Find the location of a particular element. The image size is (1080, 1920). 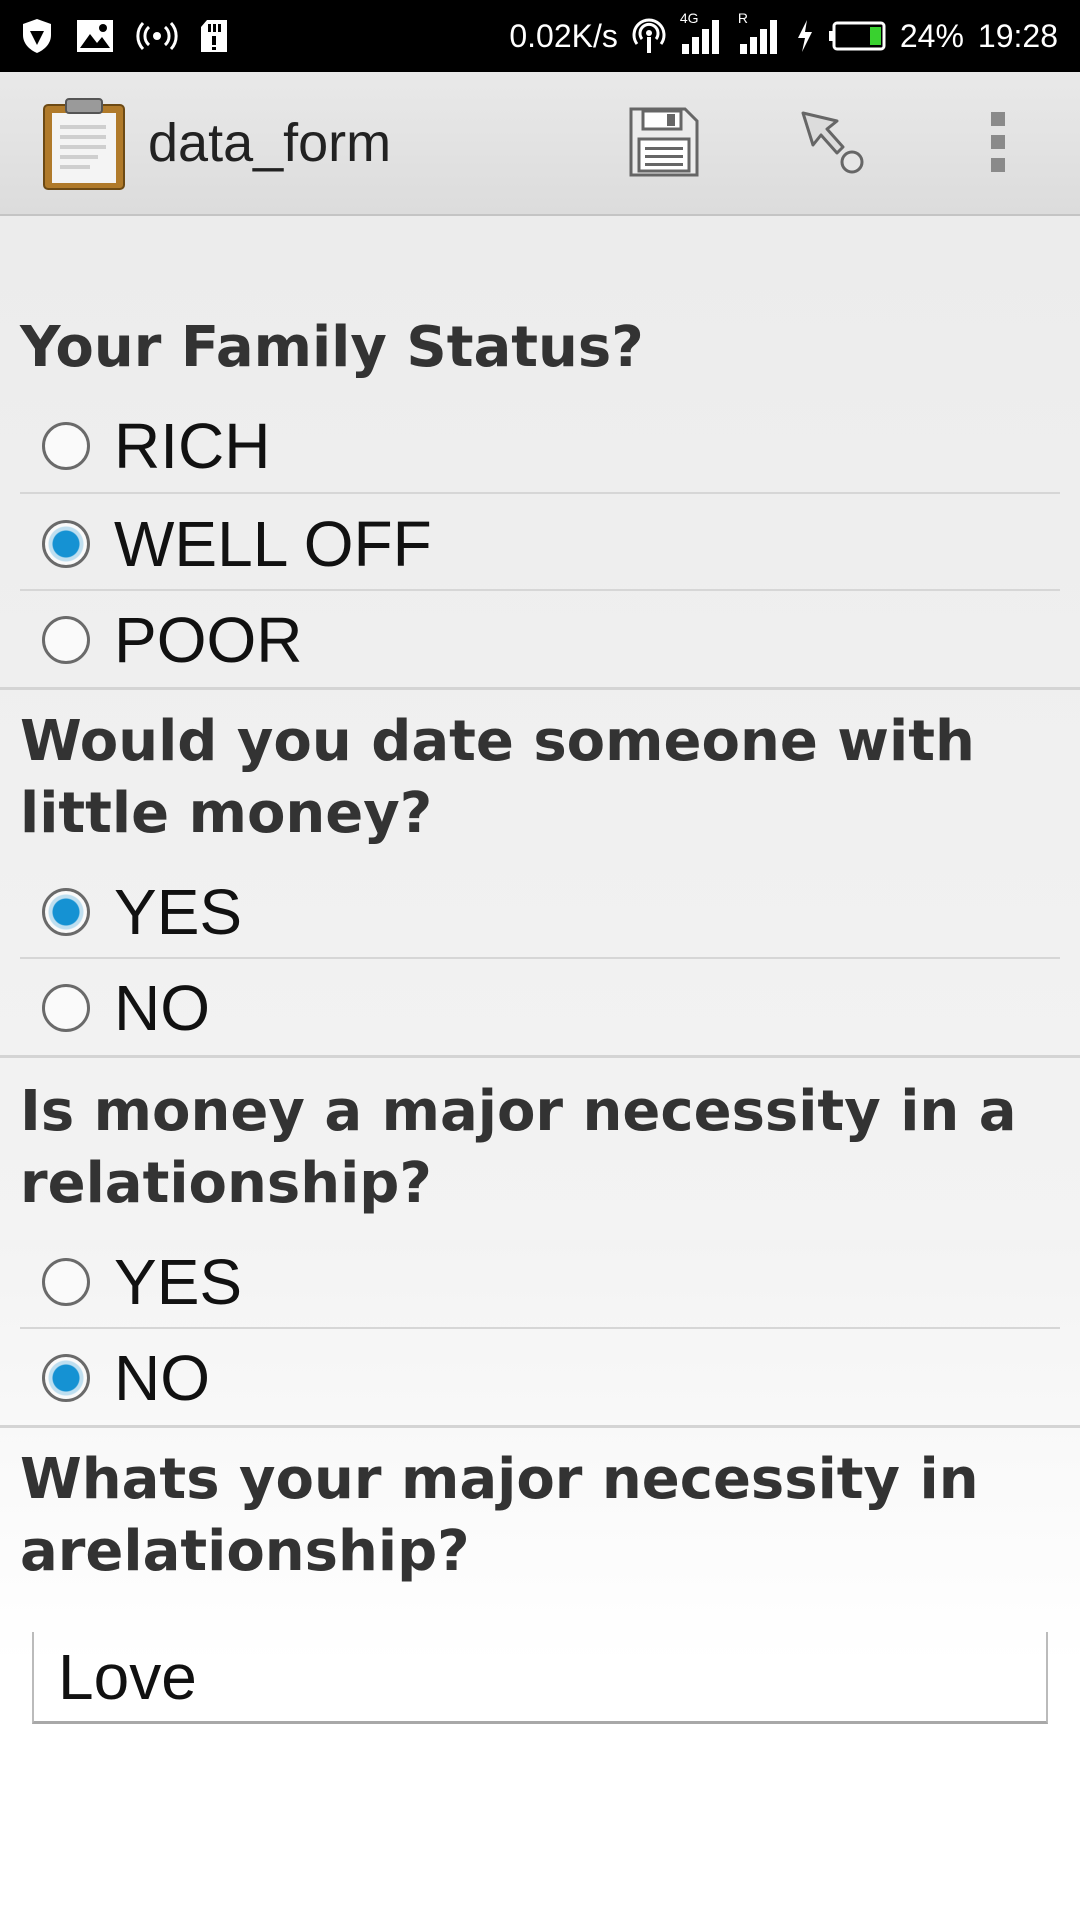

broadcast-icon is located at coordinates (157, 36).